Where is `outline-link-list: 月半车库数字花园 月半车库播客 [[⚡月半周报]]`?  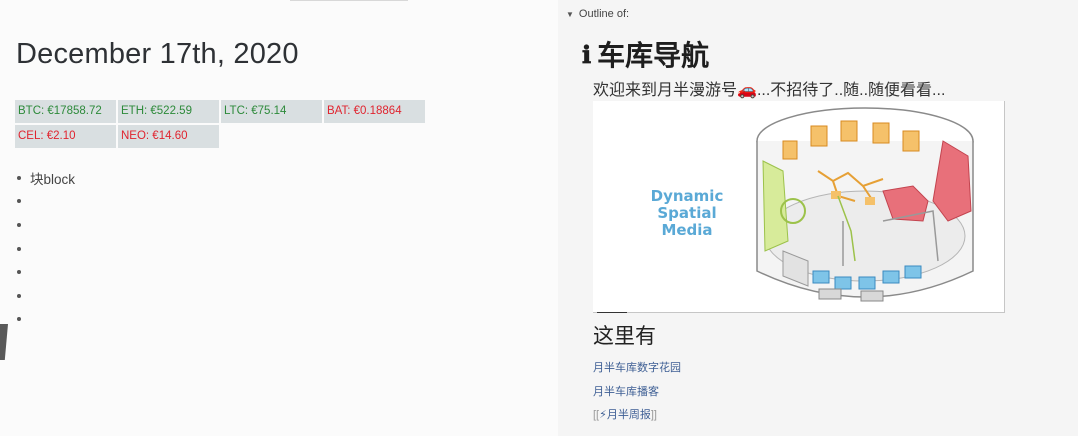 outline-link-list: 月半车库数字花园 月半车库播客 [[⚡月半周报]] is located at coordinates (637, 394).